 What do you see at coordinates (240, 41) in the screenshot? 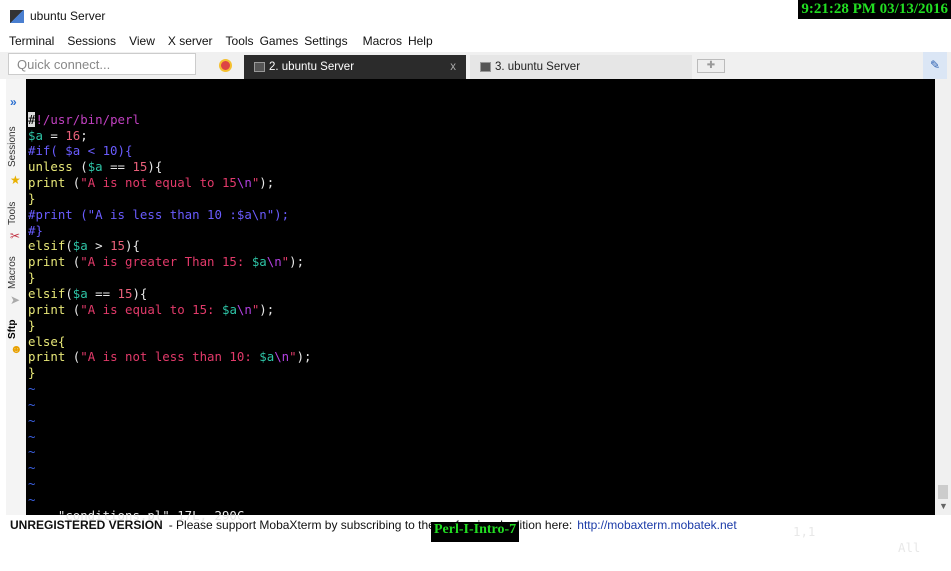
I see `menu-tools: Tools` at bounding box center [240, 41].